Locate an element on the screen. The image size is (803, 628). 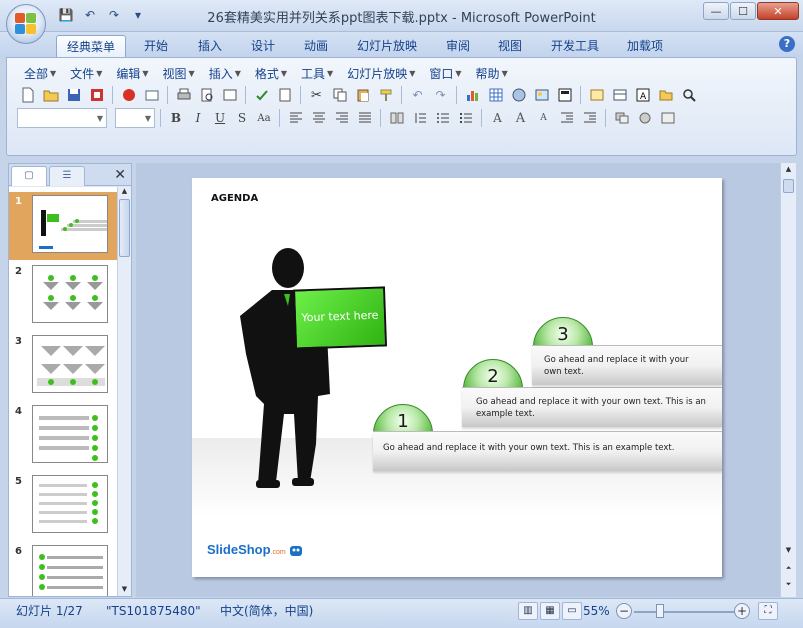
slide-thumbnail: 3 is located at coordinates (63, 366).